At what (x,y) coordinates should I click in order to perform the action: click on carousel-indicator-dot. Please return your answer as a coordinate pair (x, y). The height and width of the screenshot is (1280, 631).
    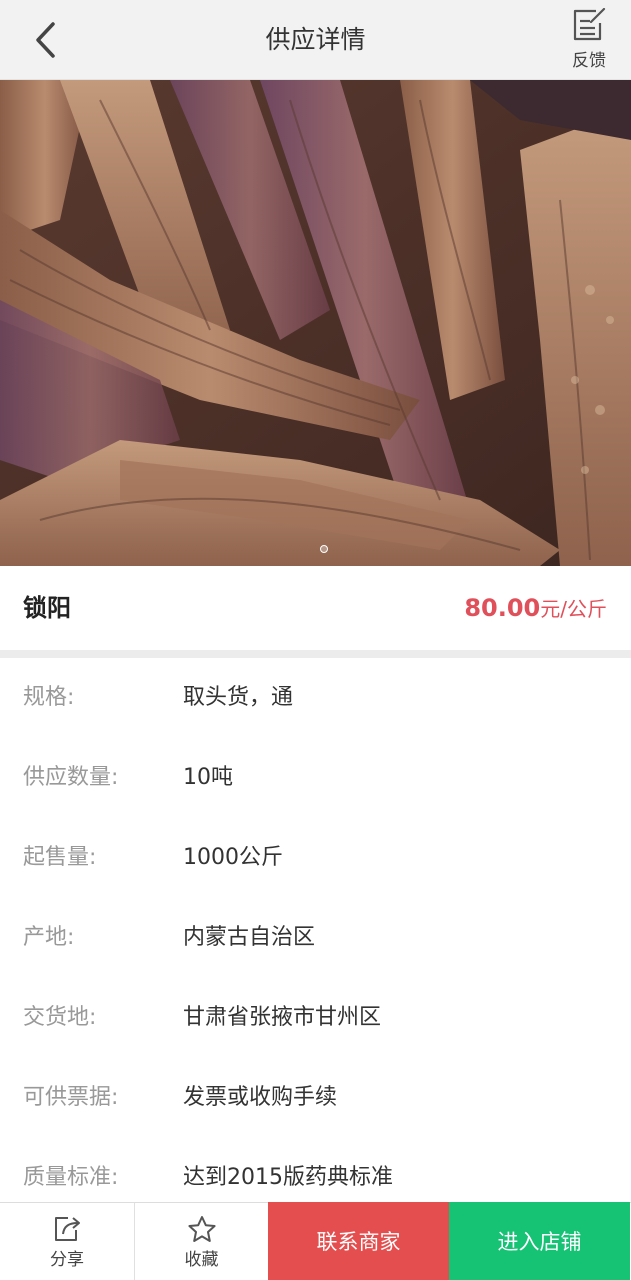
    Looking at the image, I should click on (324, 549).